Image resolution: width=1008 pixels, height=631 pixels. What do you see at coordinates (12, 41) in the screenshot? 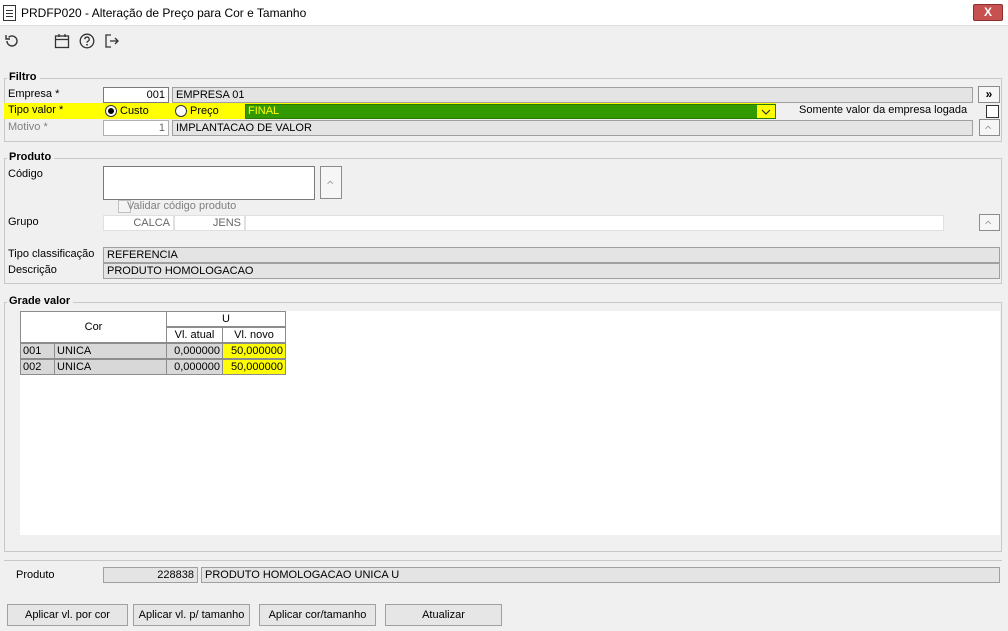
I see `refresh-icon` at bounding box center [12, 41].